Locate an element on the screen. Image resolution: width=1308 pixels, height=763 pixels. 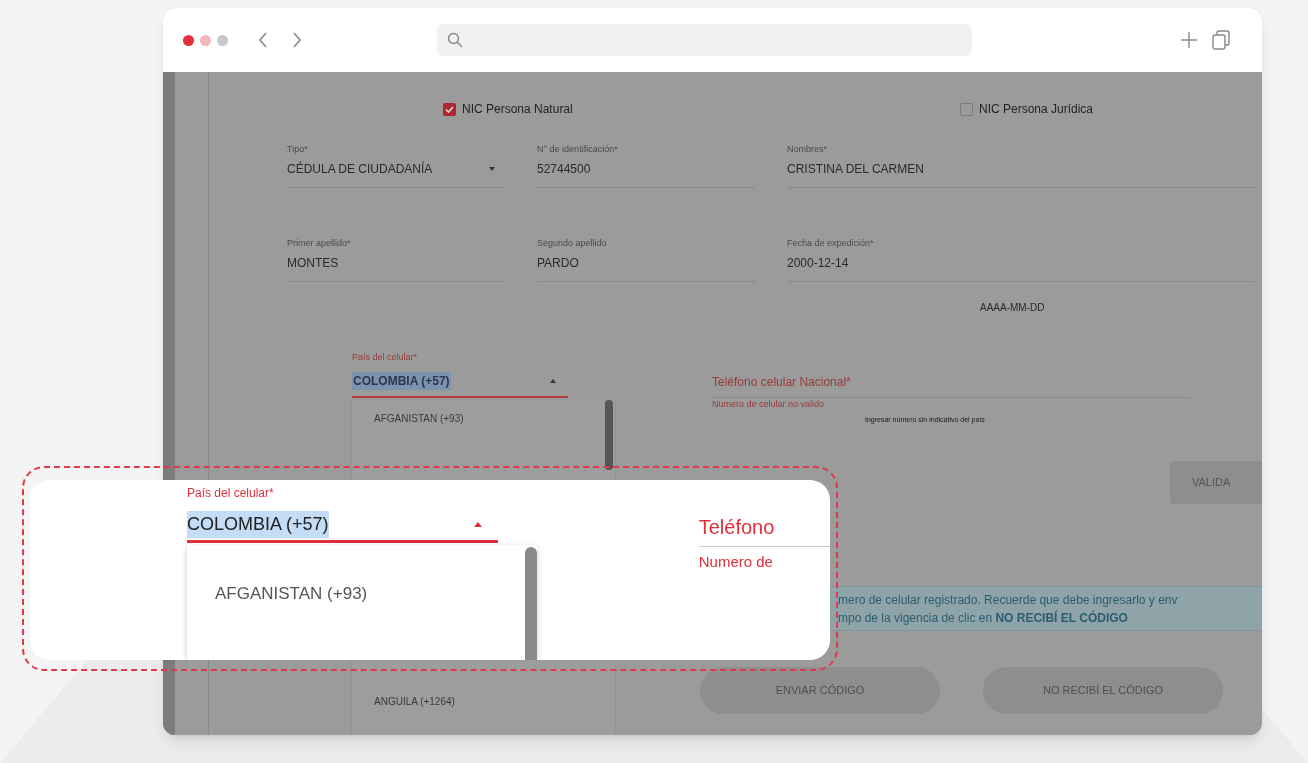
back-icon is located at coordinates (263, 40).